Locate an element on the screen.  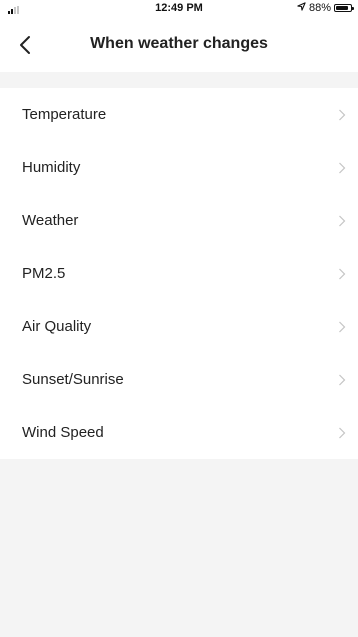
status-right: 88% is located at coordinates (325, 8).